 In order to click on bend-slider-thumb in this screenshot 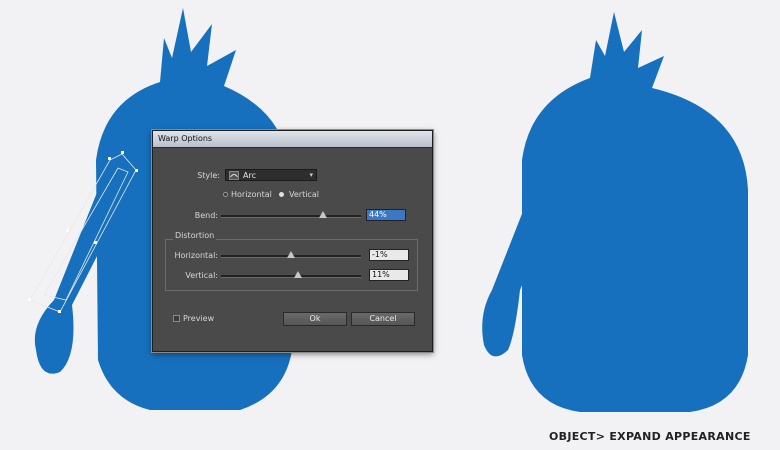, I will do `click(323, 214)`.